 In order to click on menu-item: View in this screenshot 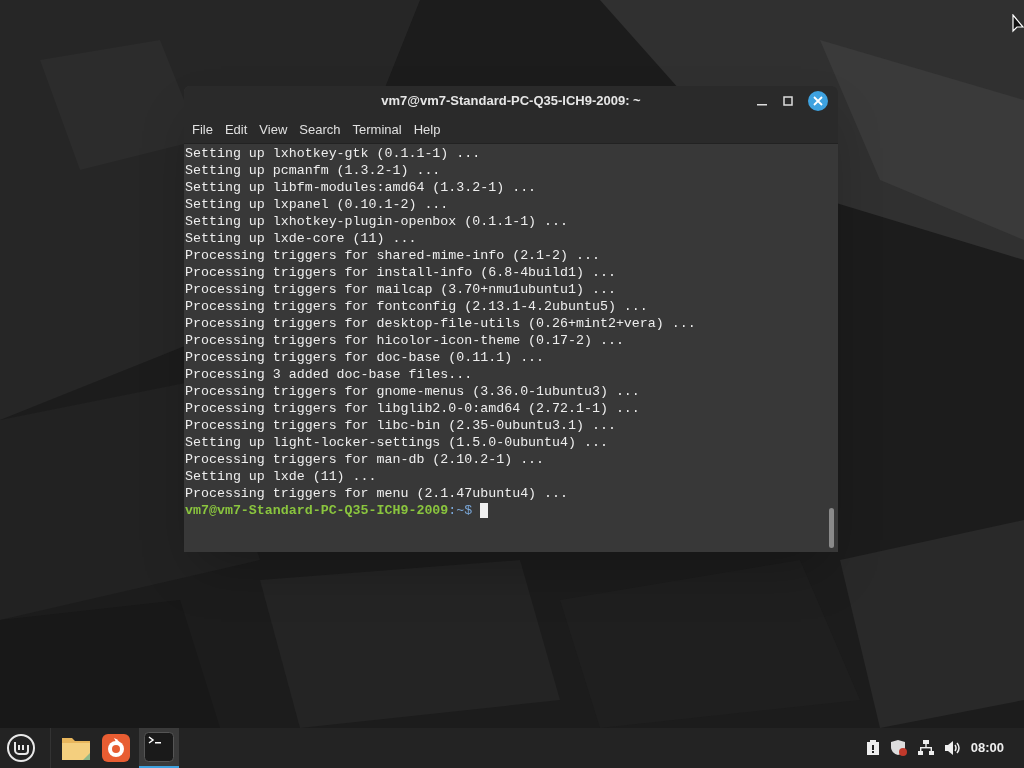, I will do `click(273, 129)`.